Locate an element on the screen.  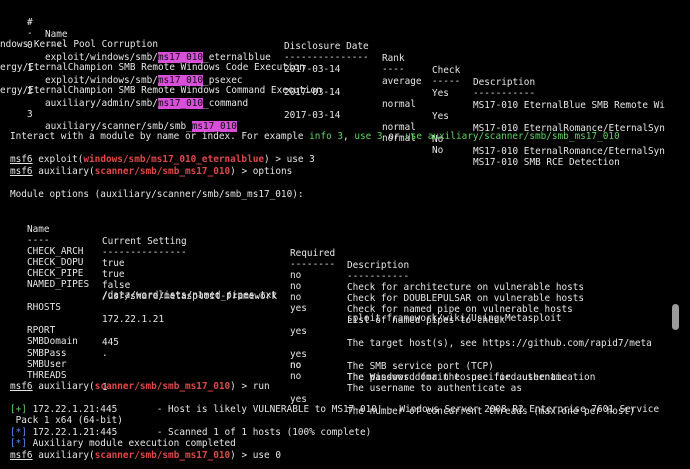
prompt-command: > use 3 is located at coordinates (292, 159).